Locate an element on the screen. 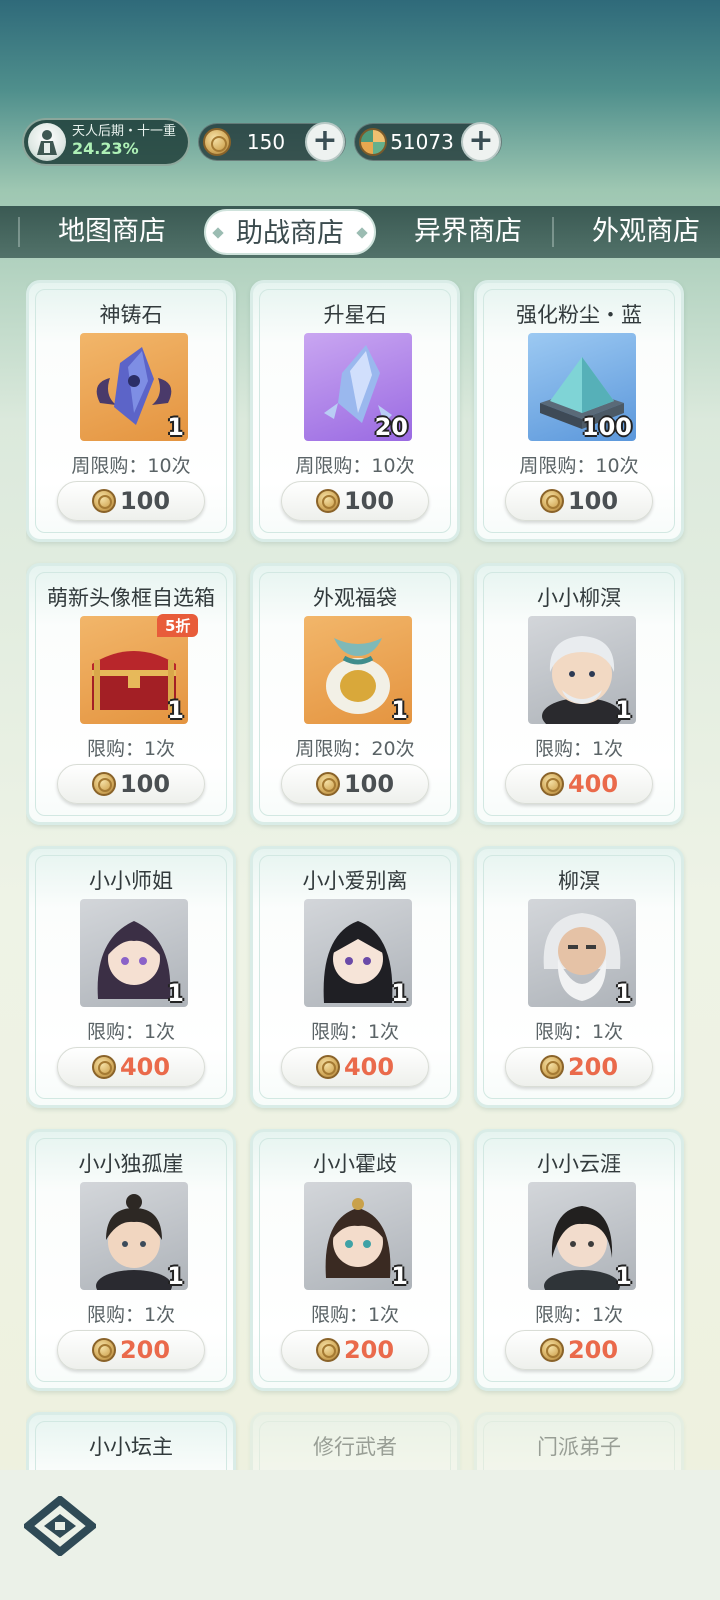 The height and width of the screenshot is (1600, 720). shop-item-card: 小小独孤崖 1 限购：1次 200 is located at coordinates (131, 1260).